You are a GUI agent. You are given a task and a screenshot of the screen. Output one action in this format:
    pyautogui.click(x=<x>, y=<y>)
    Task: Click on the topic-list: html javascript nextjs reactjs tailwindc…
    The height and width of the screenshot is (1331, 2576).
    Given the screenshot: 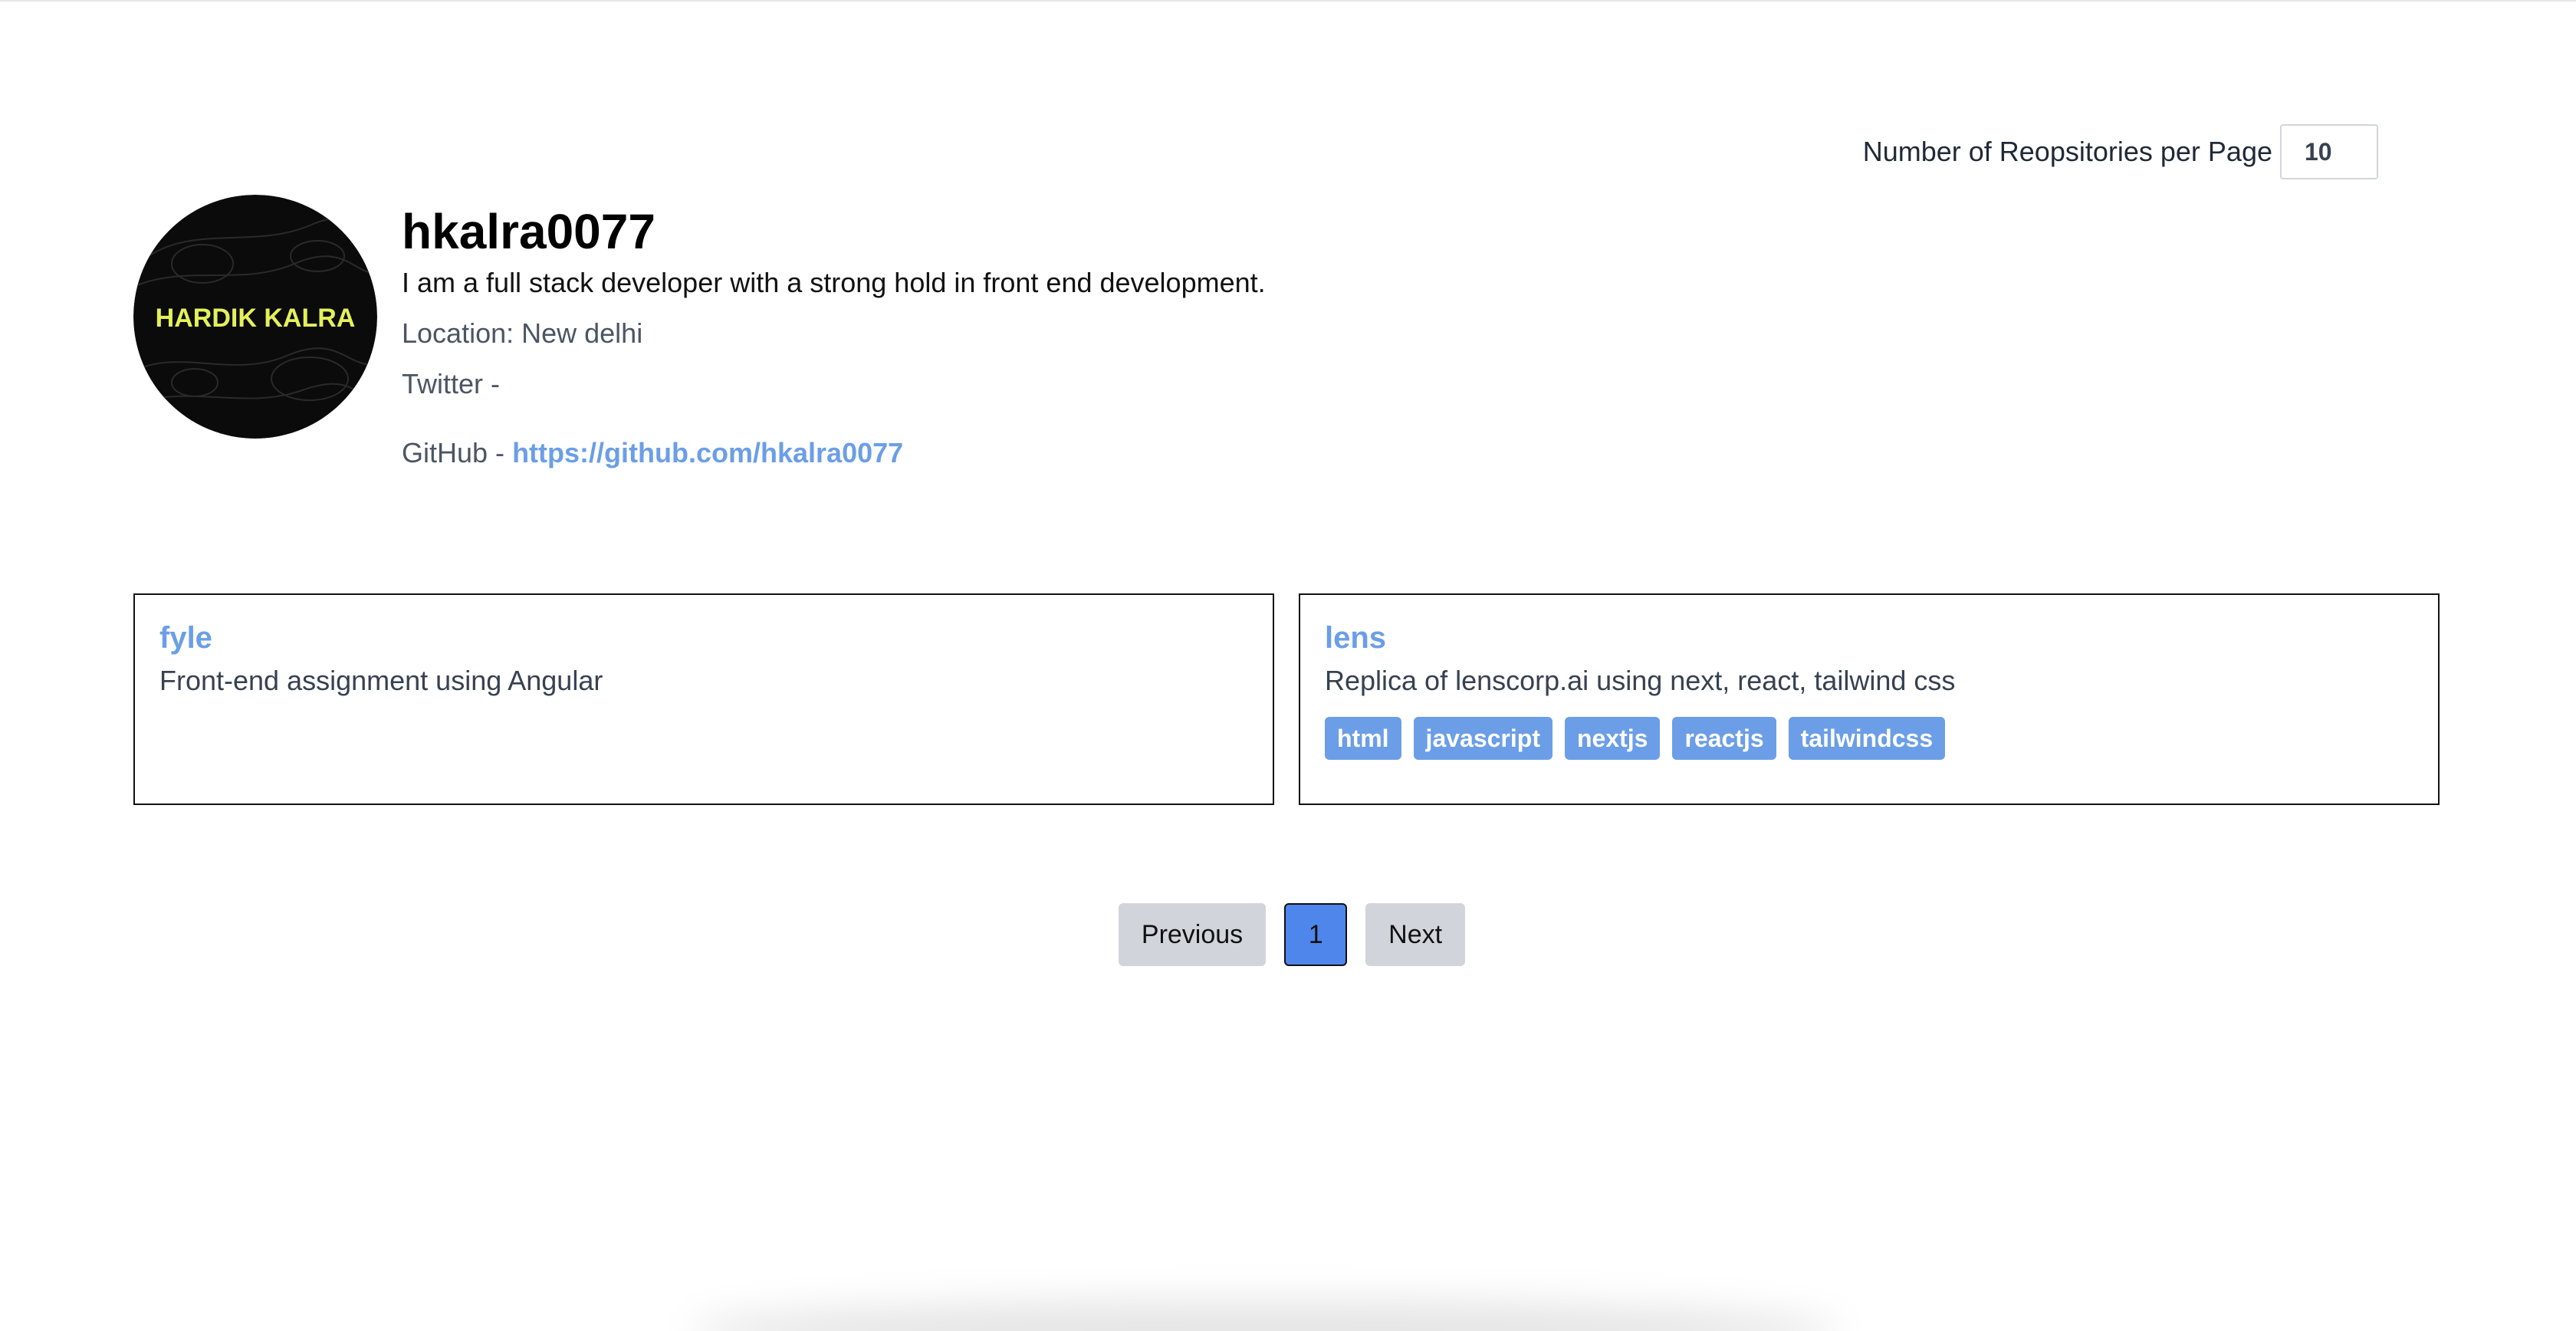 What is the action you would take?
    pyautogui.click(x=1869, y=738)
    